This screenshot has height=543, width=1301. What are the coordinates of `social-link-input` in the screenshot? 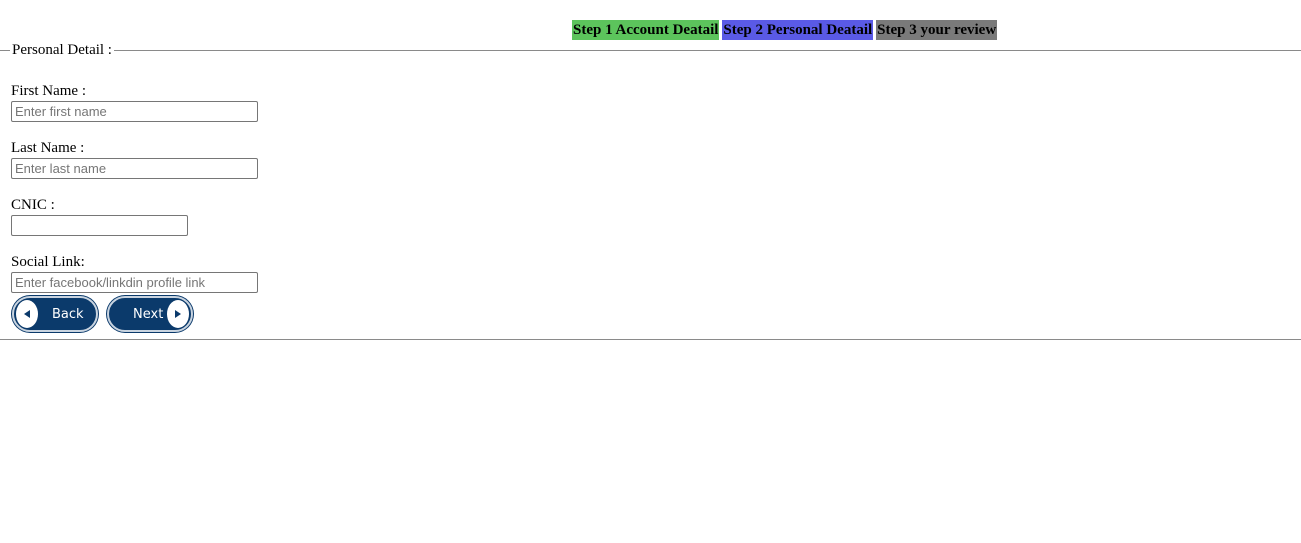 It's located at (134, 282).